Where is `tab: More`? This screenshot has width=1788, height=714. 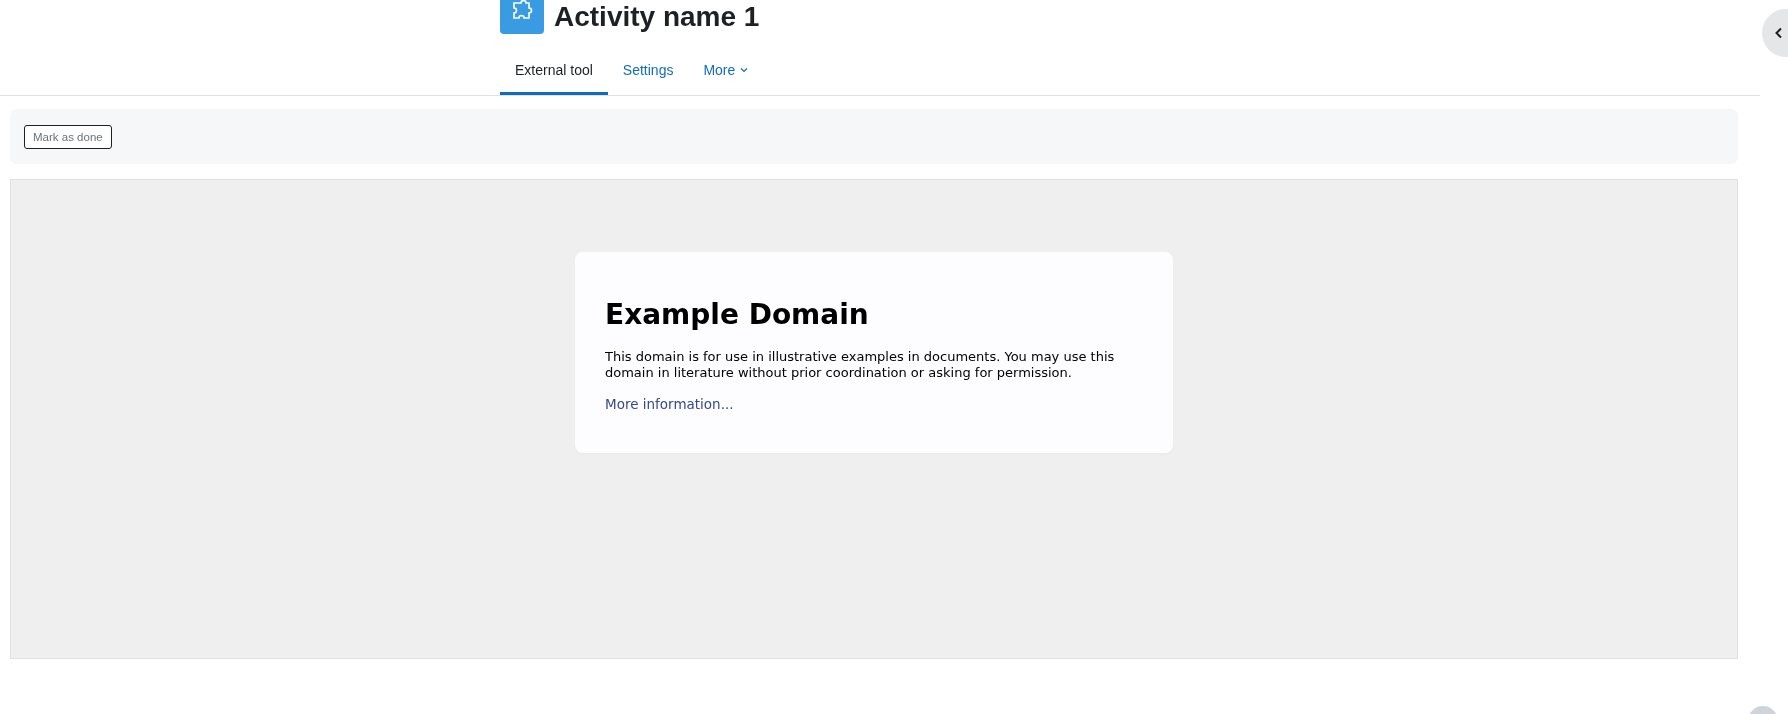
tab: More is located at coordinates (726, 74).